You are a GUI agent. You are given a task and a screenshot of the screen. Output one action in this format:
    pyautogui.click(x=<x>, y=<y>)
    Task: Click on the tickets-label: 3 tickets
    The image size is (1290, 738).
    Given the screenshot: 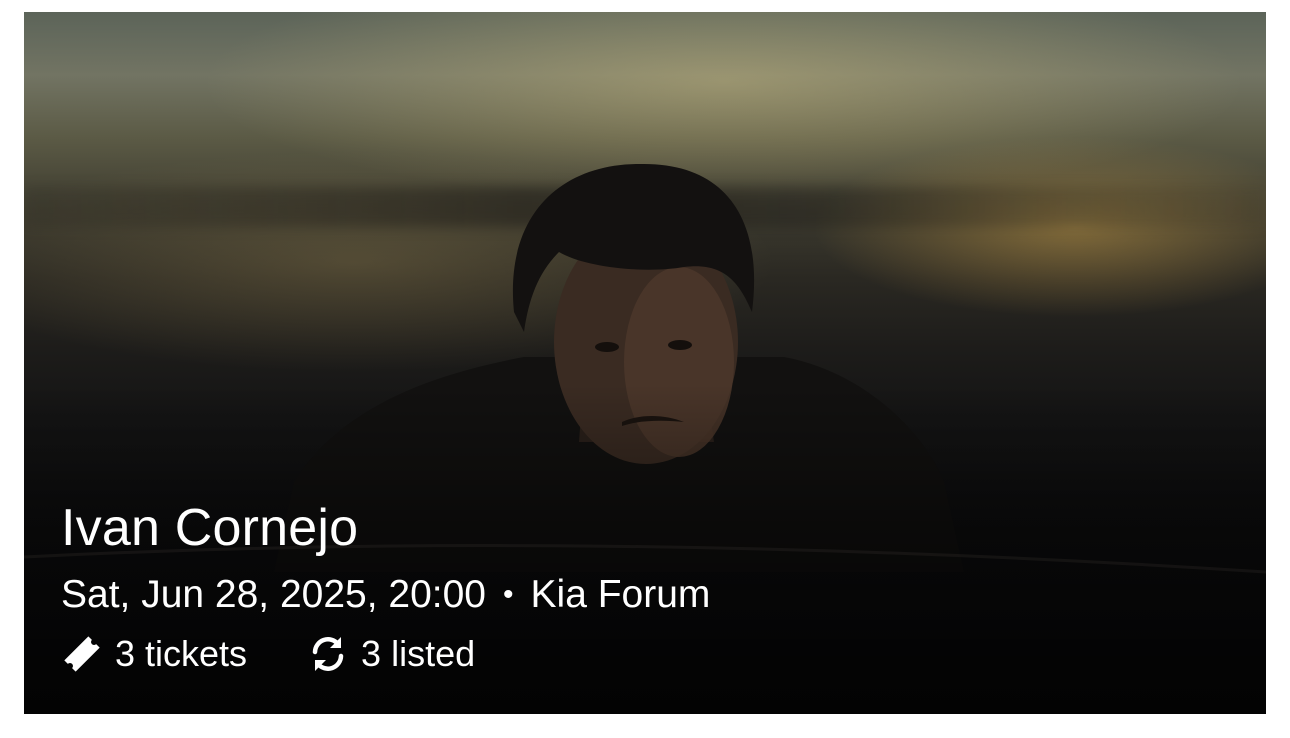 What is the action you would take?
    pyautogui.click(x=181, y=653)
    